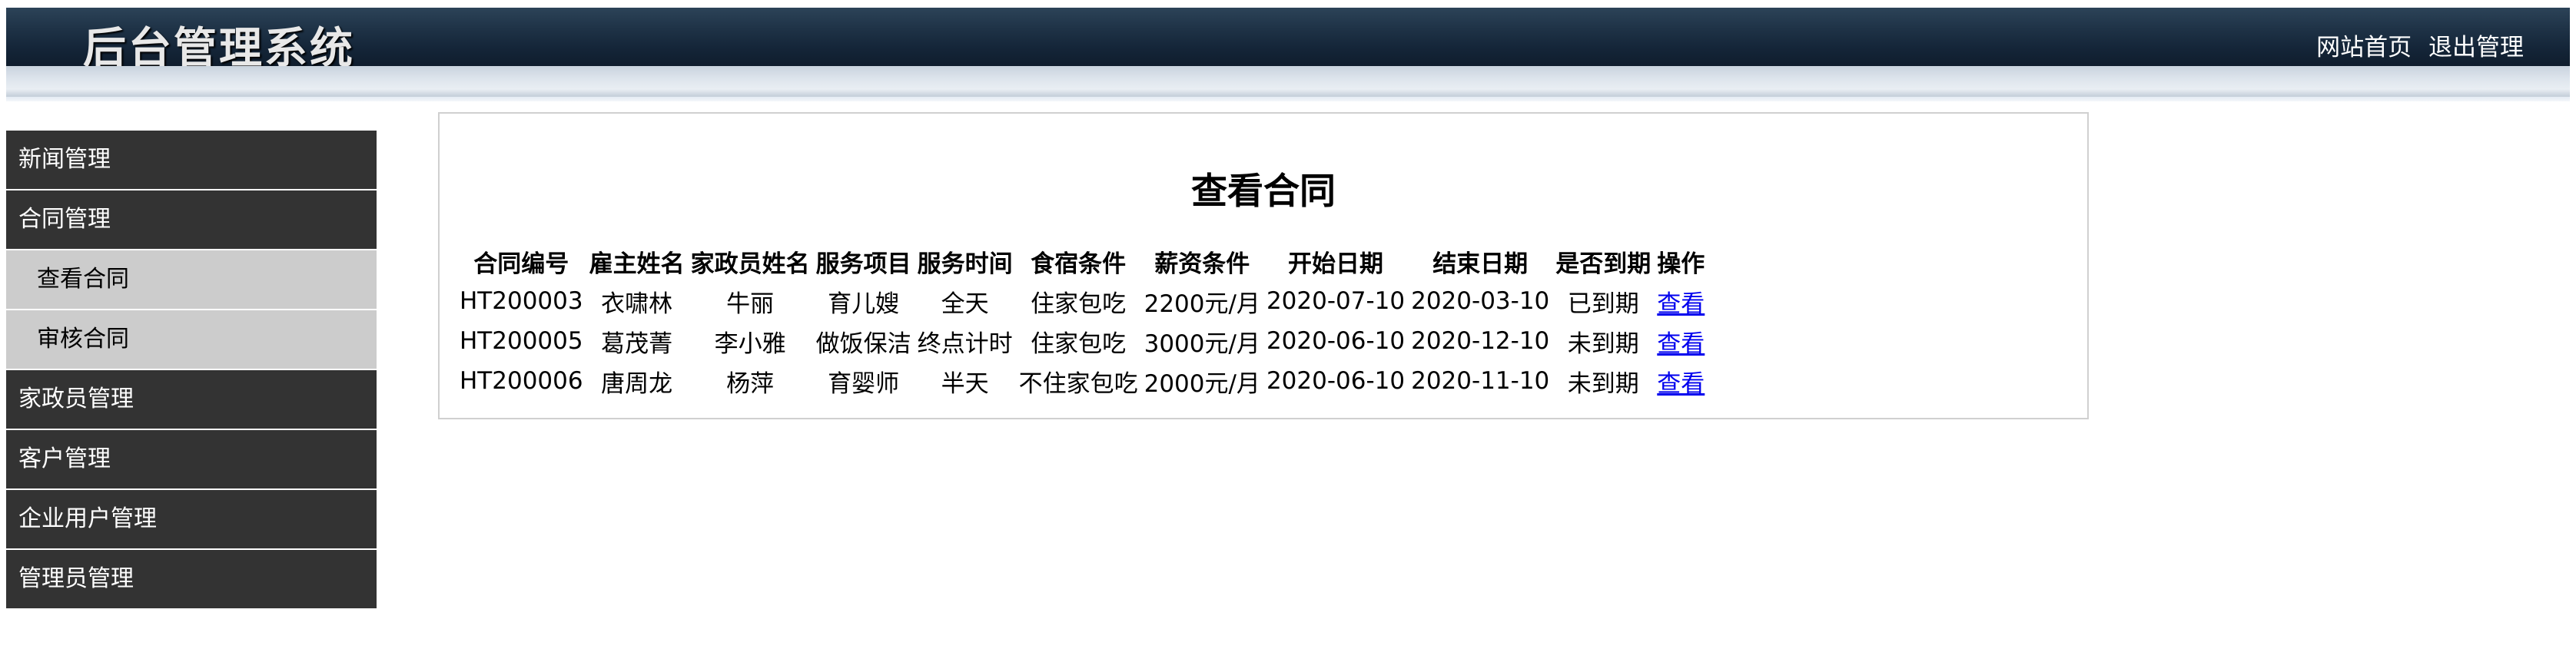  I want to click on table-cell: 2020-11-10, so click(1480, 381).